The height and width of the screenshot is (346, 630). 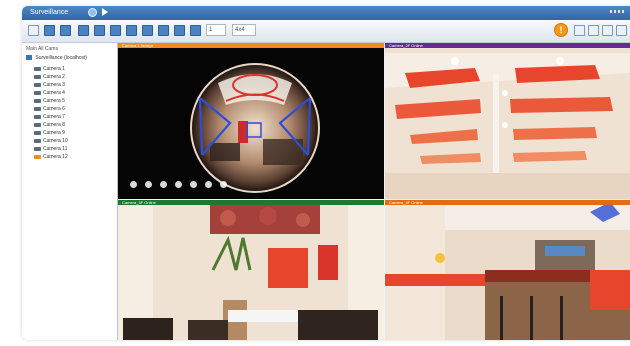 I want to click on title-bar: Surveillance, so click(x=326, y=13).